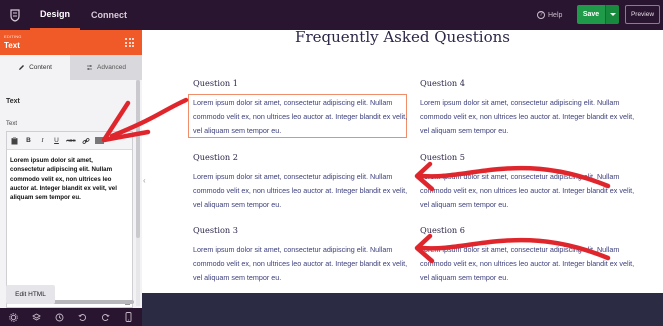  I want to click on underline-button: U, so click(56, 141).